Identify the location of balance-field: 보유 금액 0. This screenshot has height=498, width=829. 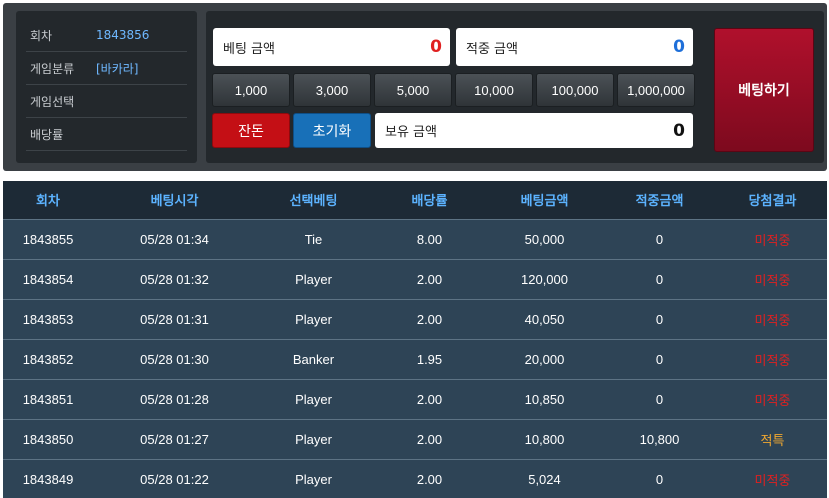
(534, 130).